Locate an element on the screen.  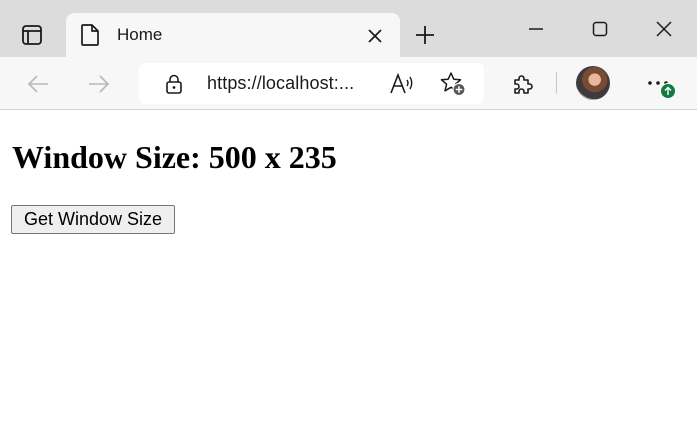
new-tab-button is located at coordinates (425, 35).